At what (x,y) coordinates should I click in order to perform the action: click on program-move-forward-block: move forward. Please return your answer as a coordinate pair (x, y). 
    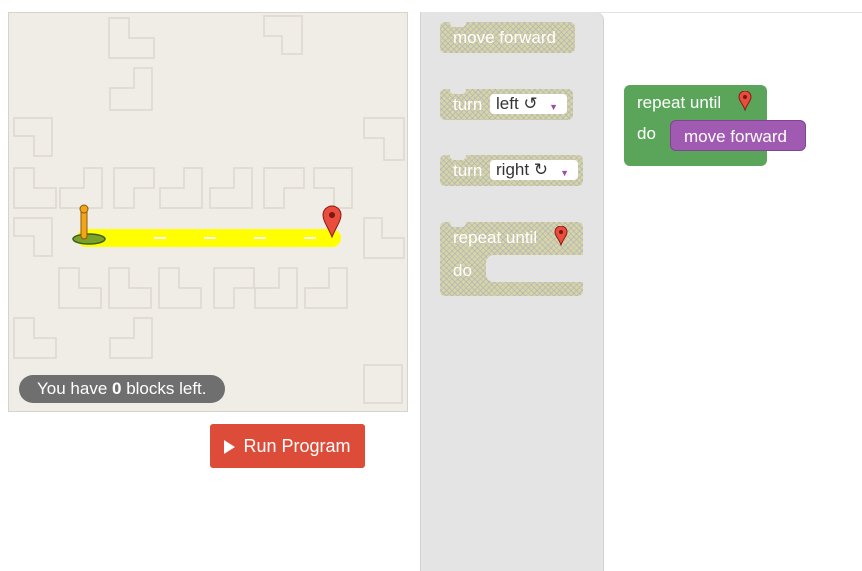
    Looking at the image, I should click on (738, 135).